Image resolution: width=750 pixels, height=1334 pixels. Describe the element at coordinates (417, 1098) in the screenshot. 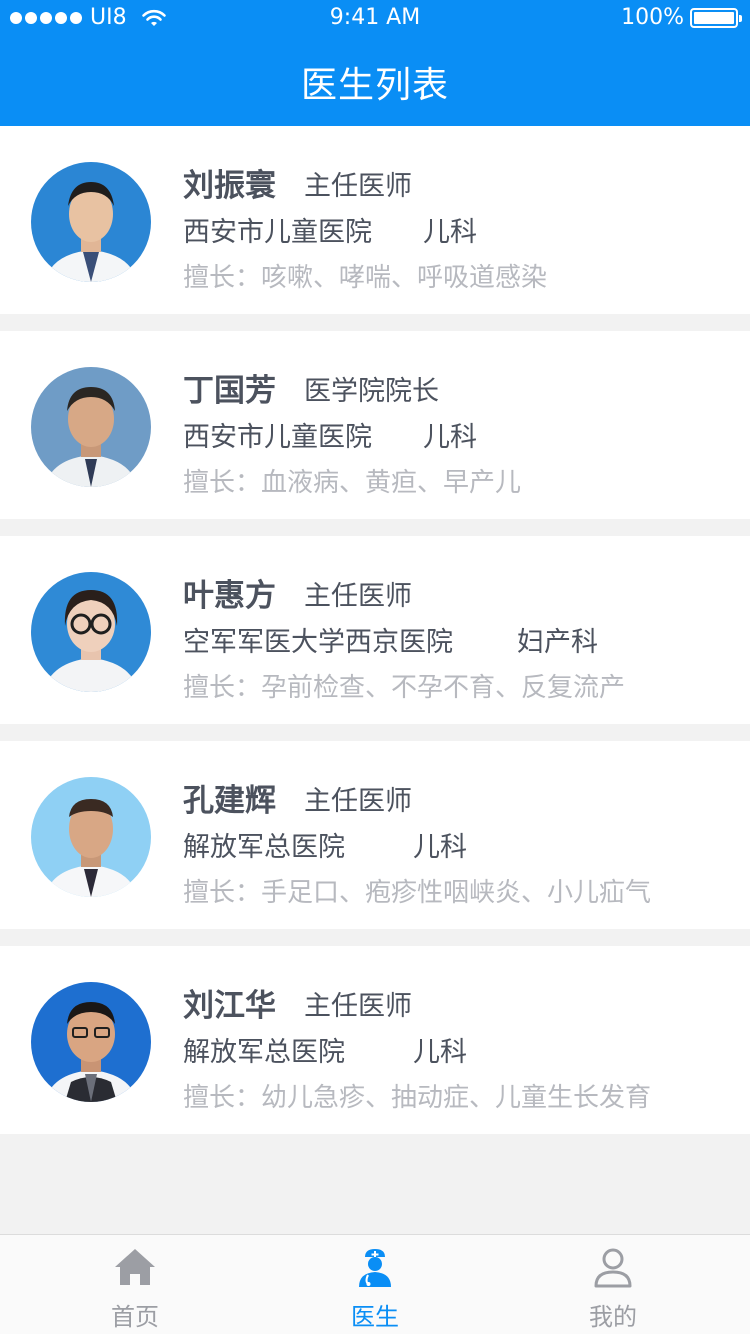

I see `doctor-specialty: 擅长：幼儿急疹、抽动症、儿童生长发育` at that location.